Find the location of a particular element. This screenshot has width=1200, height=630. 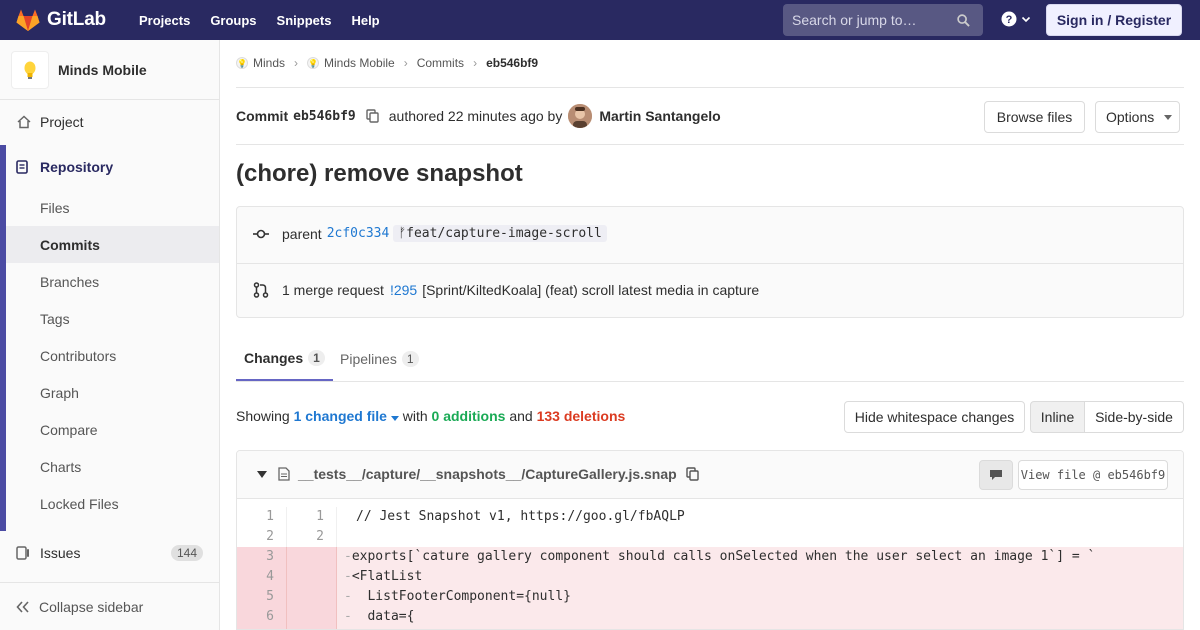

gitlab-logo: GitLab is located at coordinates (64, 20).